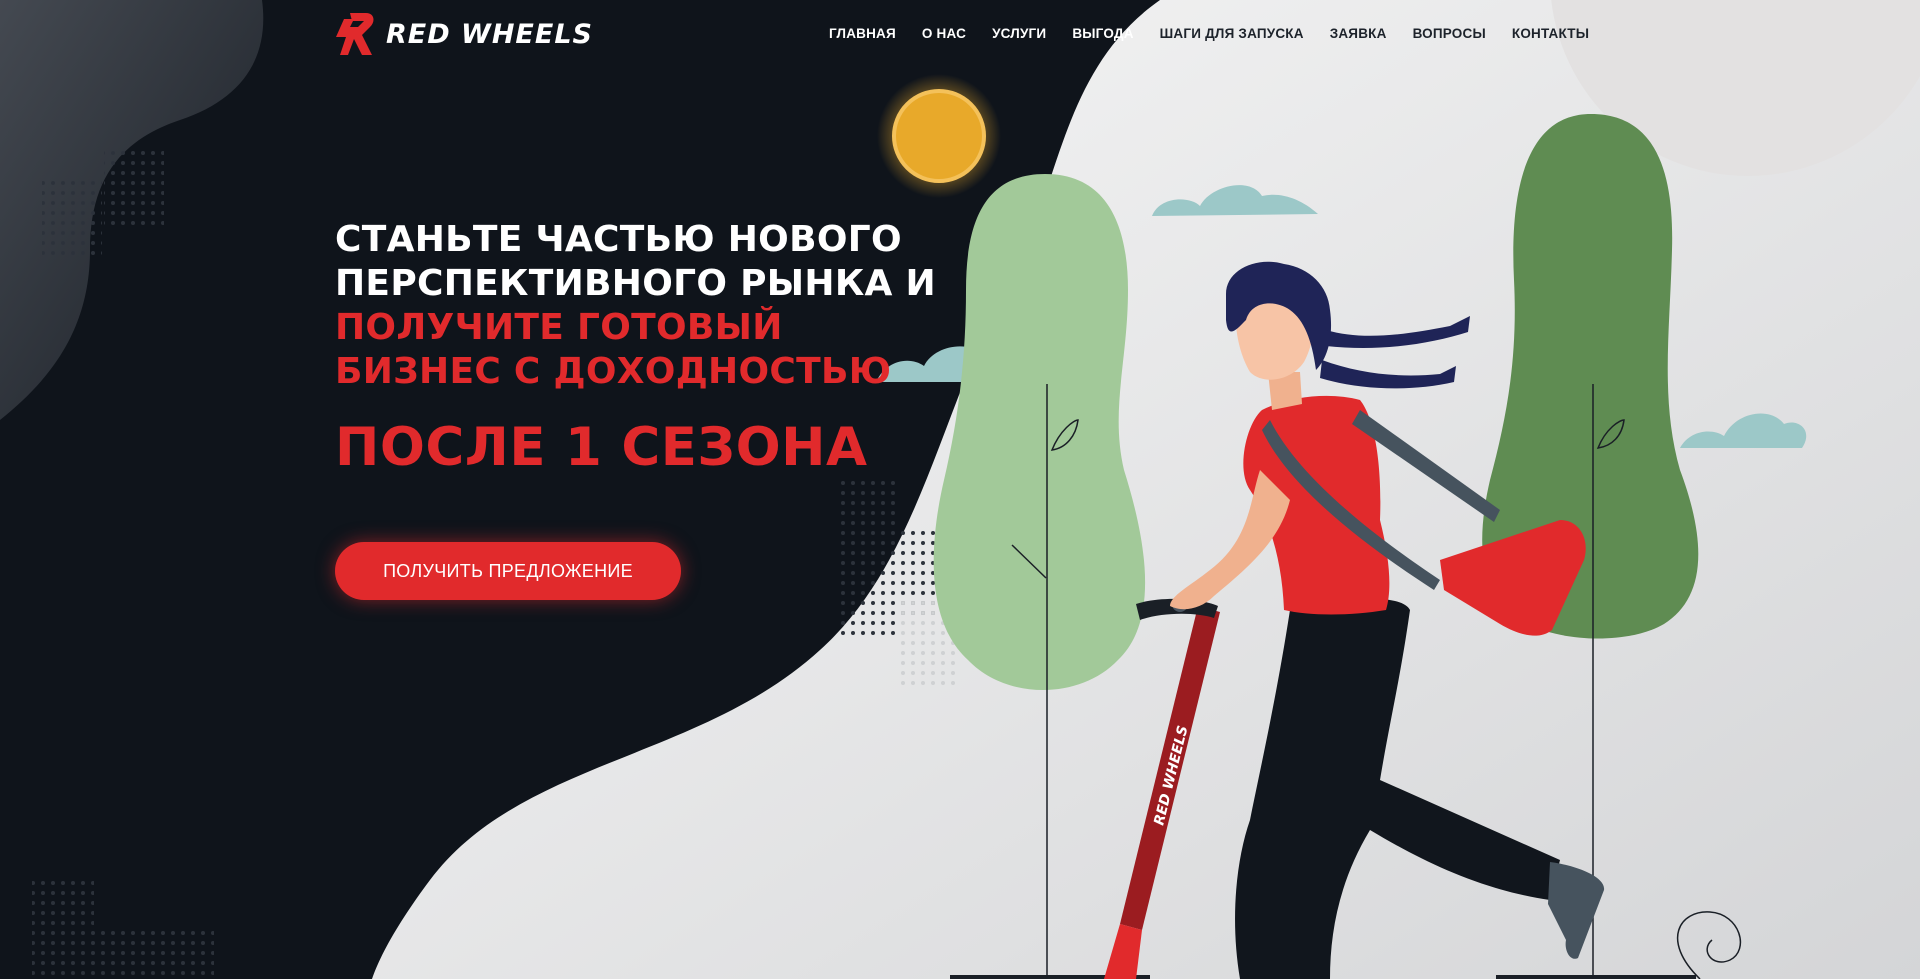 The width and height of the screenshot is (1920, 979). I want to click on get-offer-button: ПОЛУЧИТЬ ПРЕДЛОЖЕНИЕ, so click(508, 571).